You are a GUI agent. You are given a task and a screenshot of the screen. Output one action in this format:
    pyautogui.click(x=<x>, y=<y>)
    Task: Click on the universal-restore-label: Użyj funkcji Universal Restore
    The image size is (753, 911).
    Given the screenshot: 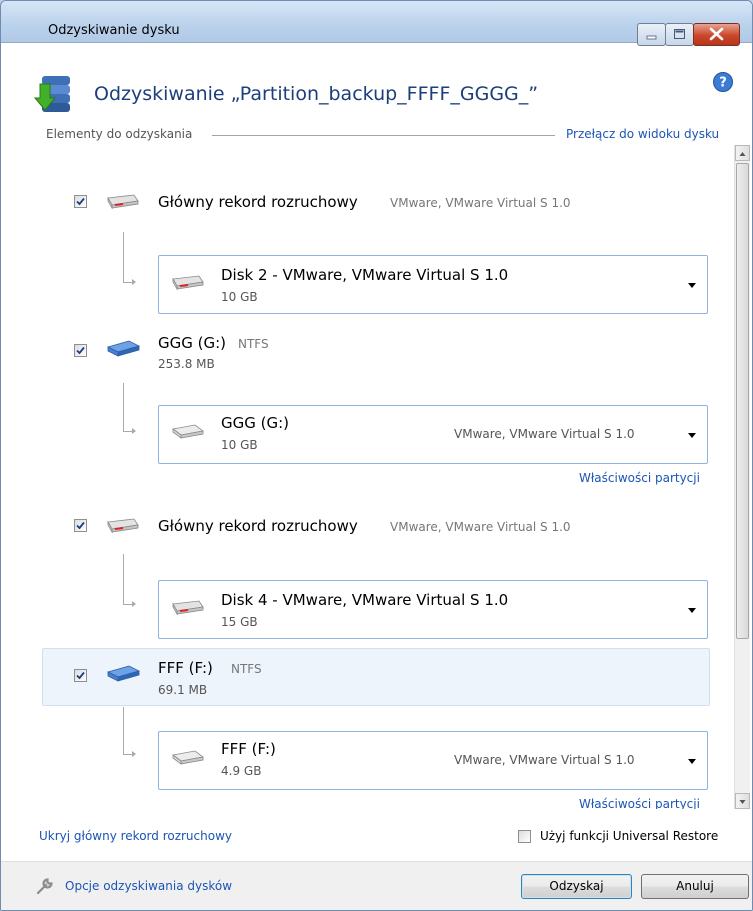 What is the action you would take?
    pyautogui.click(x=629, y=836)
    